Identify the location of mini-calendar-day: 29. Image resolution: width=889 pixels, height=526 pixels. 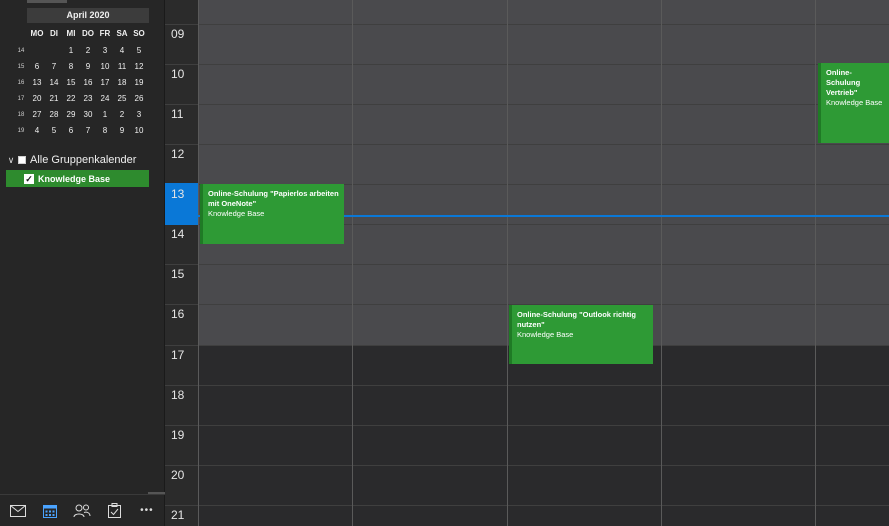
(71, 115).